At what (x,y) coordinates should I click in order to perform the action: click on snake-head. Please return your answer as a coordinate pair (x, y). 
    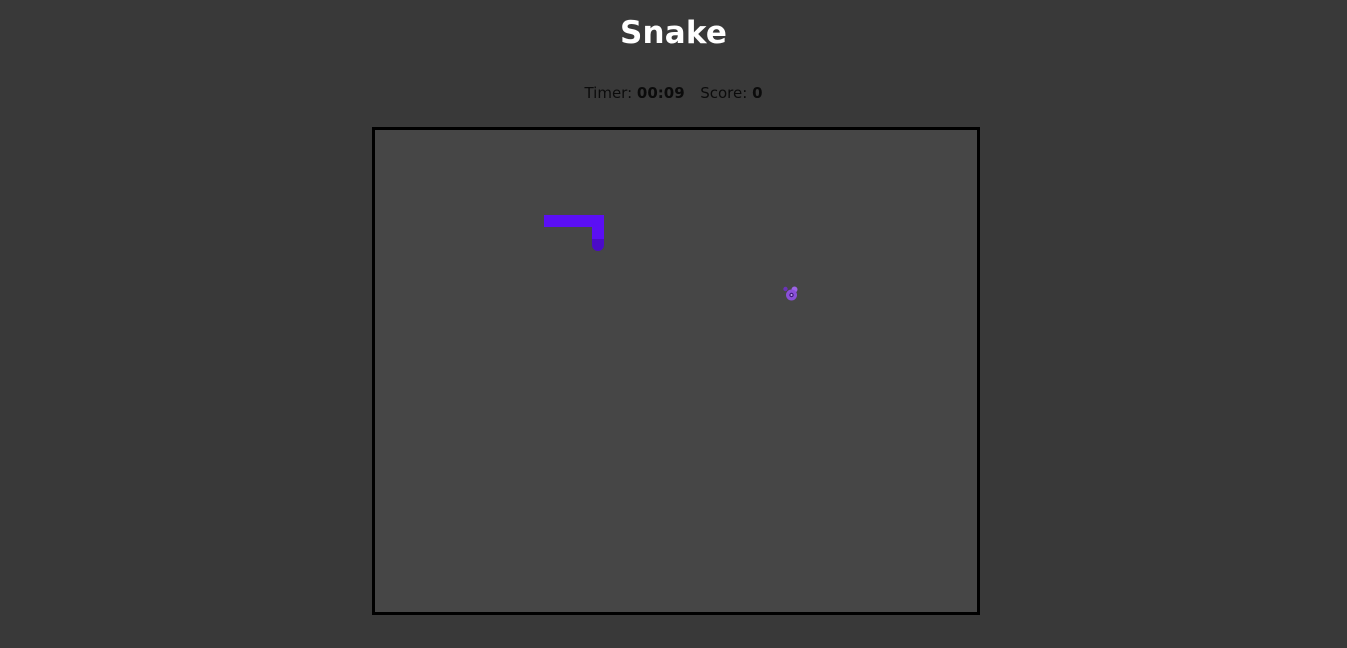
    Looking at the image, I should click on (598, 245).